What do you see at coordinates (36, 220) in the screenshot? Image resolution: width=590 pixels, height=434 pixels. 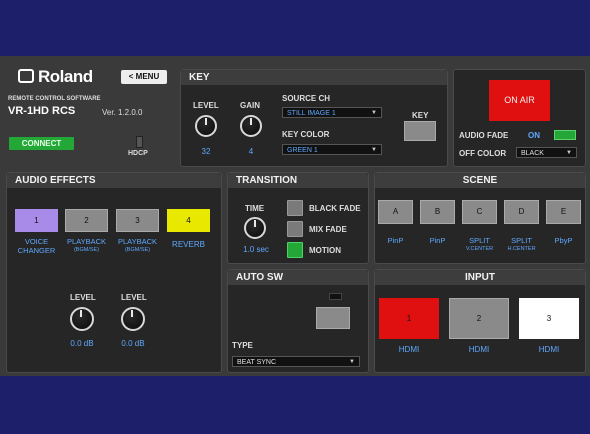 I see `audio-effect-button-1: 1` at bounding box center [36, 220].